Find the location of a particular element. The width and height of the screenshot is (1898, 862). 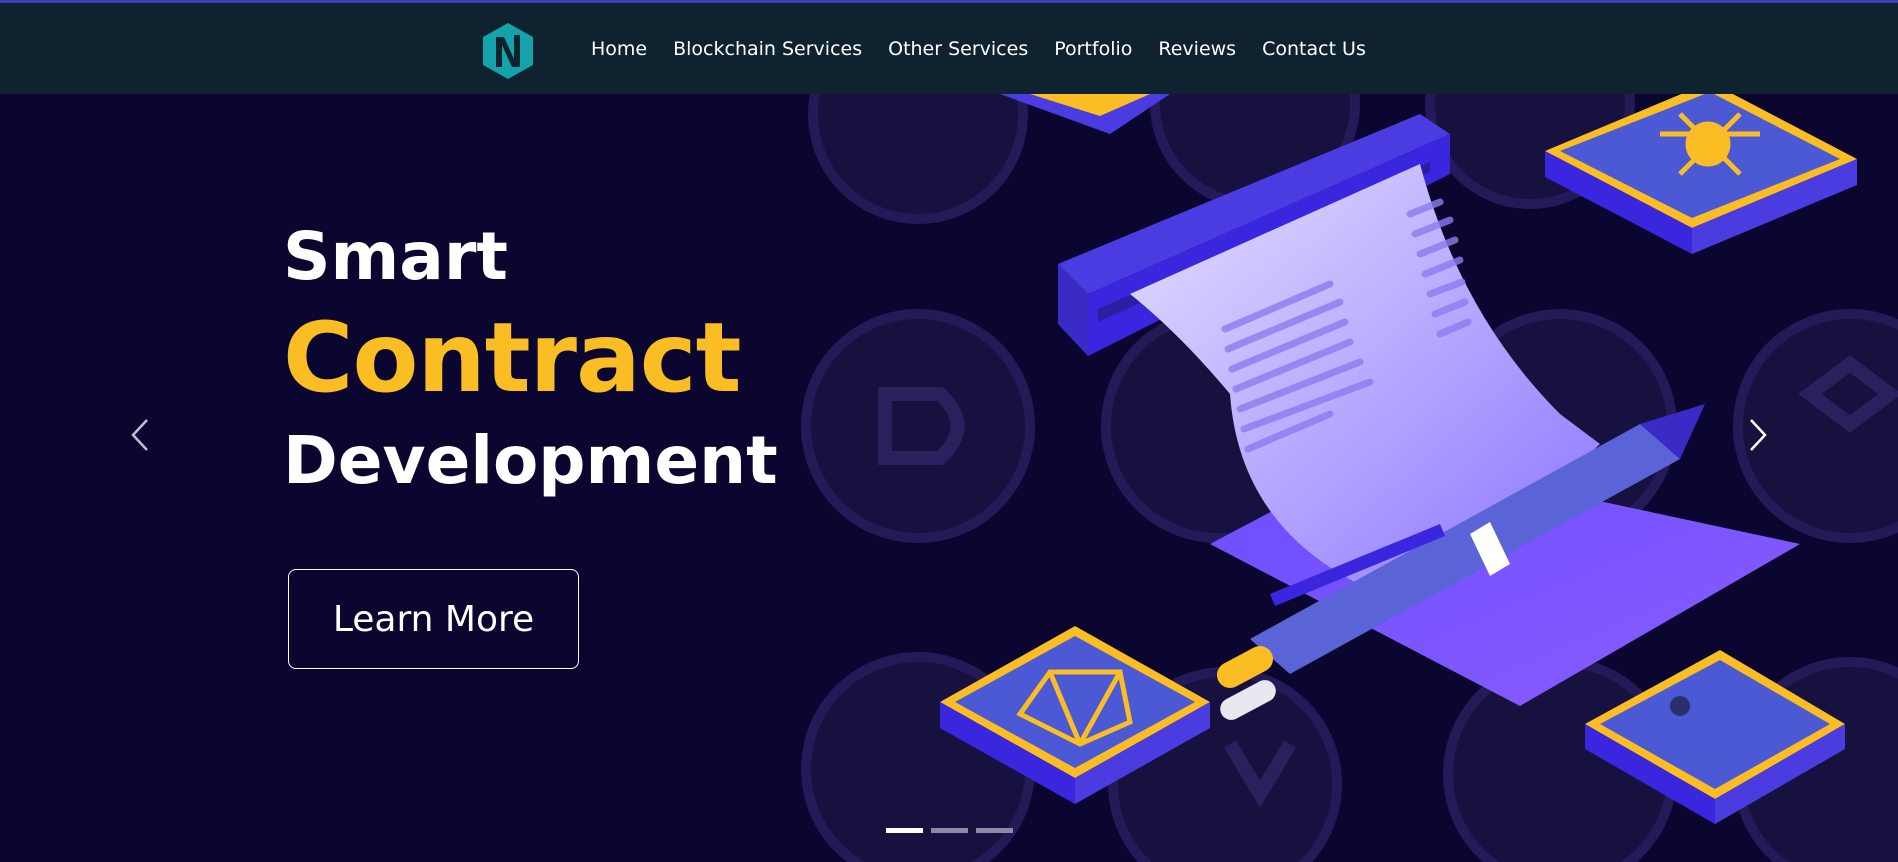

logo-link is located at coordinates (508, 51).